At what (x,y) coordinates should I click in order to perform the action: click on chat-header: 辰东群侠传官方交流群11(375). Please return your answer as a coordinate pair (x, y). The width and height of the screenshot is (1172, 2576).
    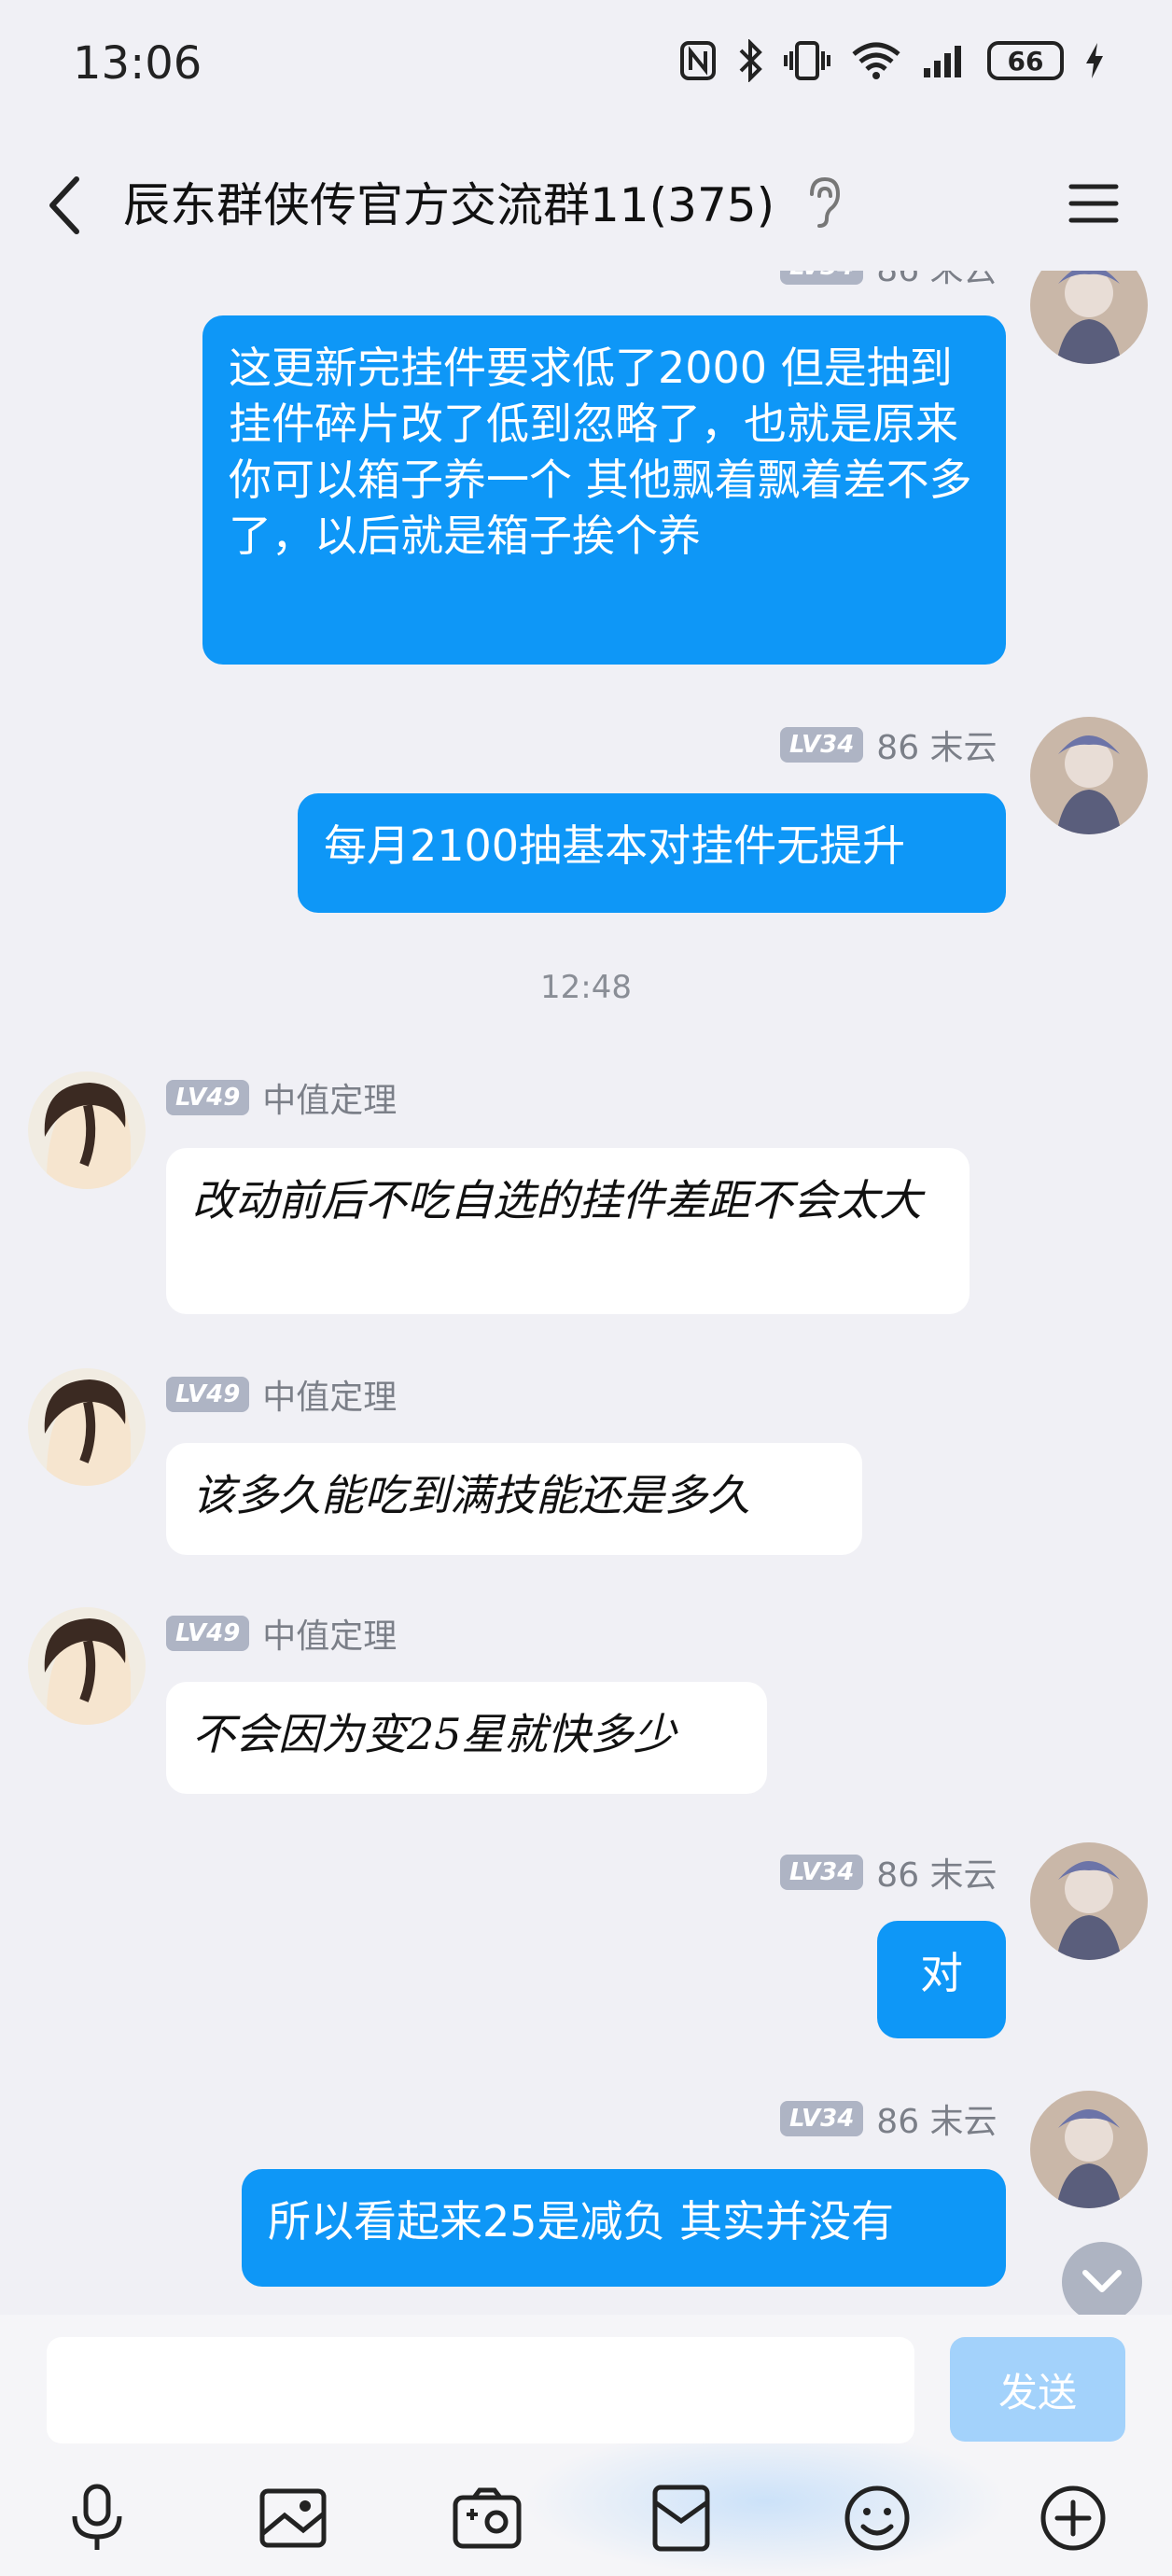
    Looking at the image, I should click on (586, 205).